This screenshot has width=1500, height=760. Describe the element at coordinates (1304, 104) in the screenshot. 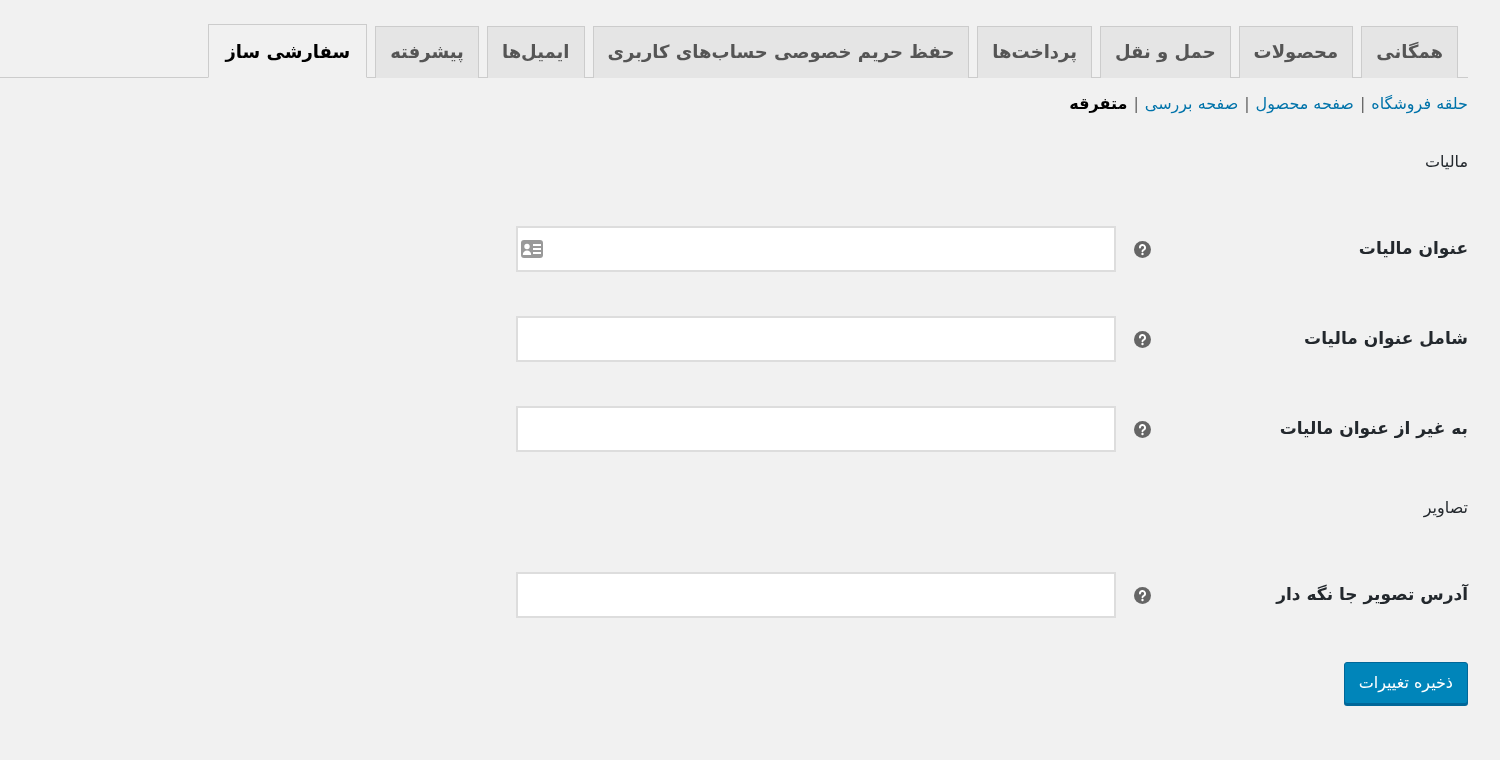

I see `subnav-link: صفحه محصول` at that location.